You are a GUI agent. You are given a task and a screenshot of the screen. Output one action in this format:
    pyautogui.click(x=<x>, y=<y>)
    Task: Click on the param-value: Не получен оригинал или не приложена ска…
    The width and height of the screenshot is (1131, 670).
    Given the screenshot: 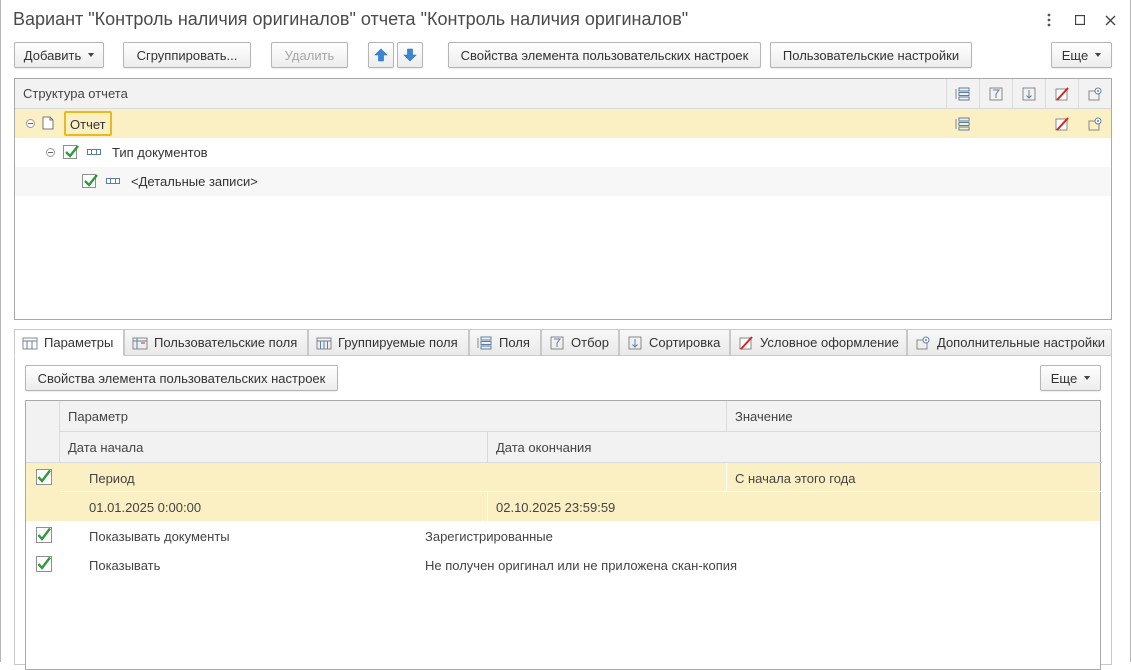 What is the action you would take?
    pyautogui.click(x=581, y=565)
    